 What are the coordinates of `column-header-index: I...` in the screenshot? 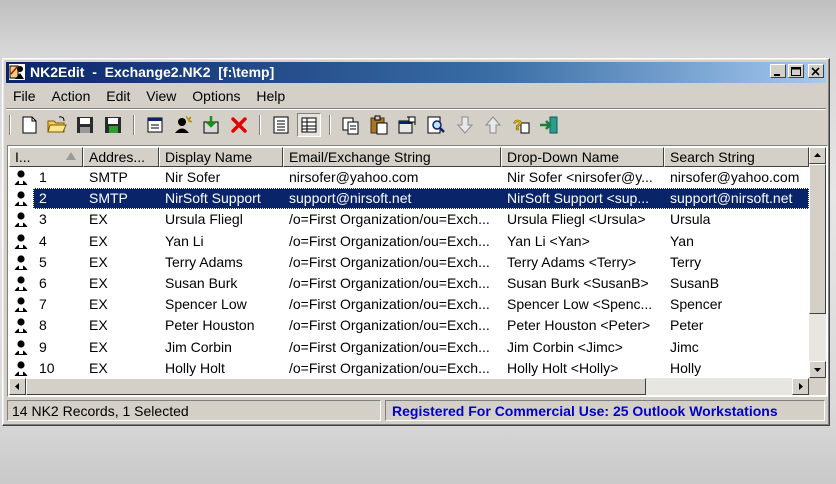 It's located at (46, 157).